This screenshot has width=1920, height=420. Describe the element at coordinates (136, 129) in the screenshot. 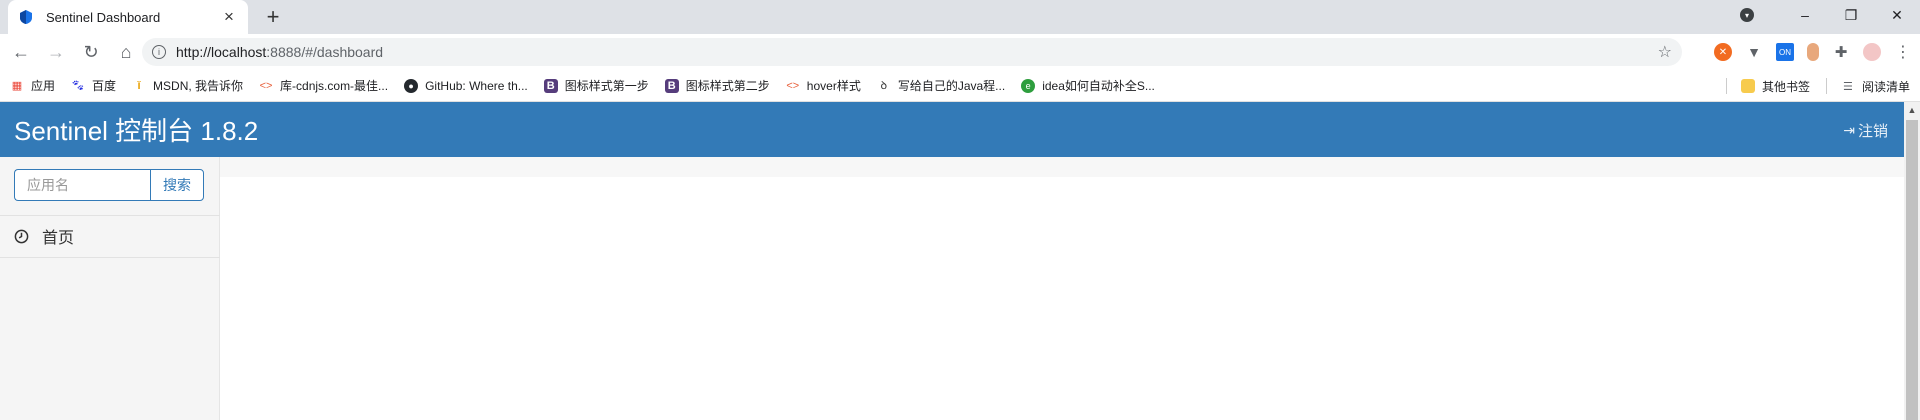

I see `brand-title: Sentinel 控制台 1.8.2` at that location.